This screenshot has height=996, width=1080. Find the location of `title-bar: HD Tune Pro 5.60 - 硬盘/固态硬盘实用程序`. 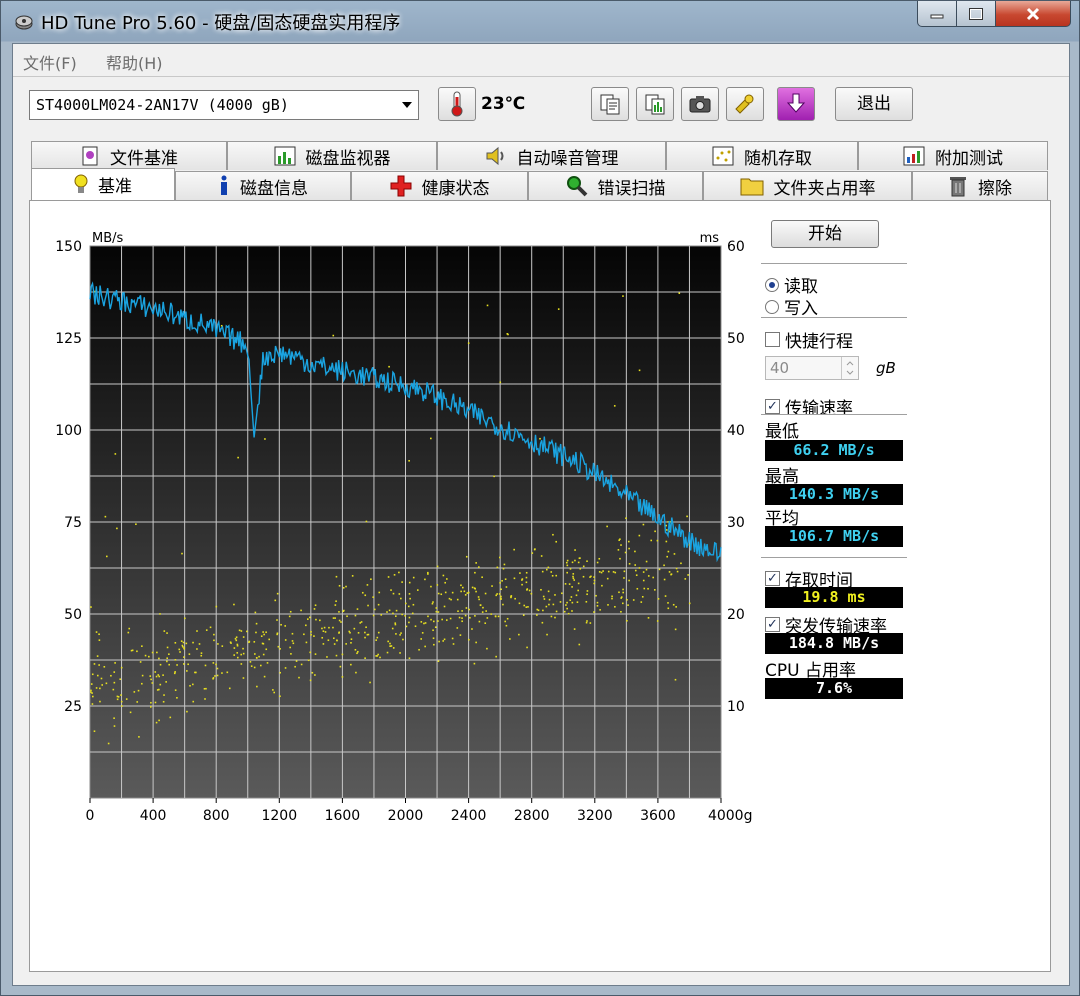

title-bar: HD Tune Pro 5.60 - 硬盘/固态硬盘实用程序 is located at coordinates (540, 22).